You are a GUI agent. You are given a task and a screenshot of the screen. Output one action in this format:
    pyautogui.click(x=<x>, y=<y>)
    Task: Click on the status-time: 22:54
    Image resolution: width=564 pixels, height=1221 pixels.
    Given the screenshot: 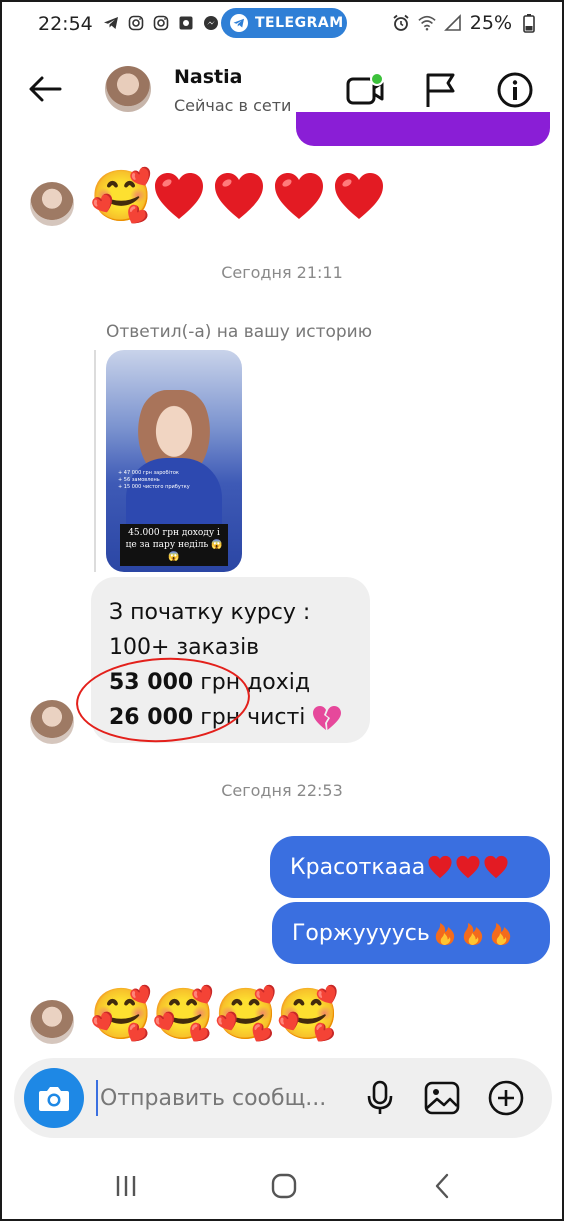 What is the action you would take?
    pyautogui.click(x=65, y=24)
    